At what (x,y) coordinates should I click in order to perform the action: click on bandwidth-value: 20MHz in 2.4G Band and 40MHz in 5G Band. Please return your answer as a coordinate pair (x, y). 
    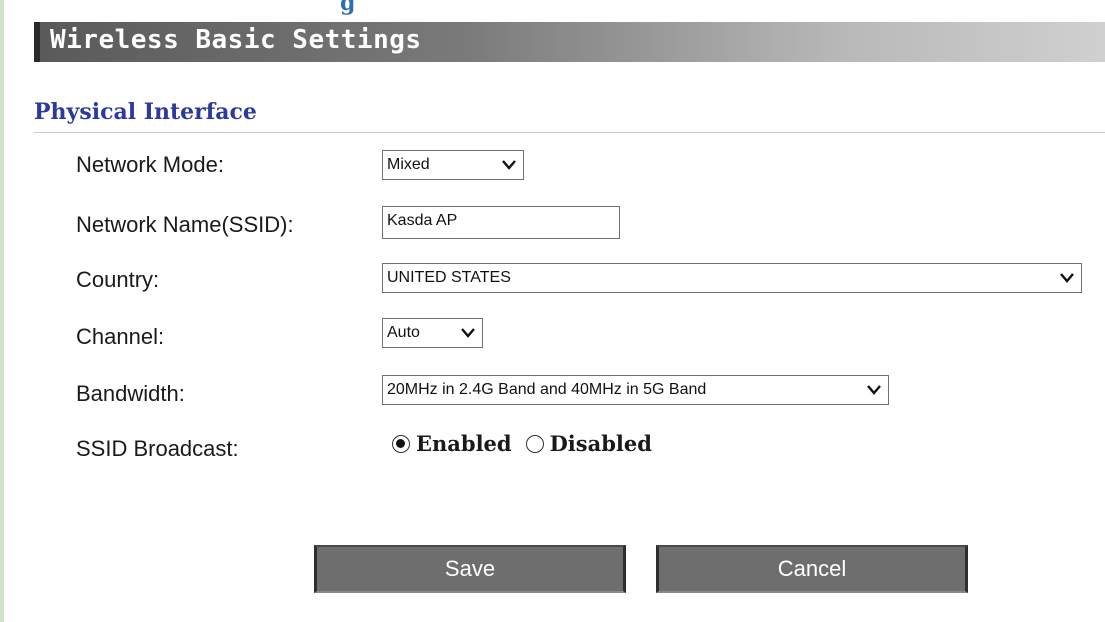
    Looking at the image, I should click on (547, 389).